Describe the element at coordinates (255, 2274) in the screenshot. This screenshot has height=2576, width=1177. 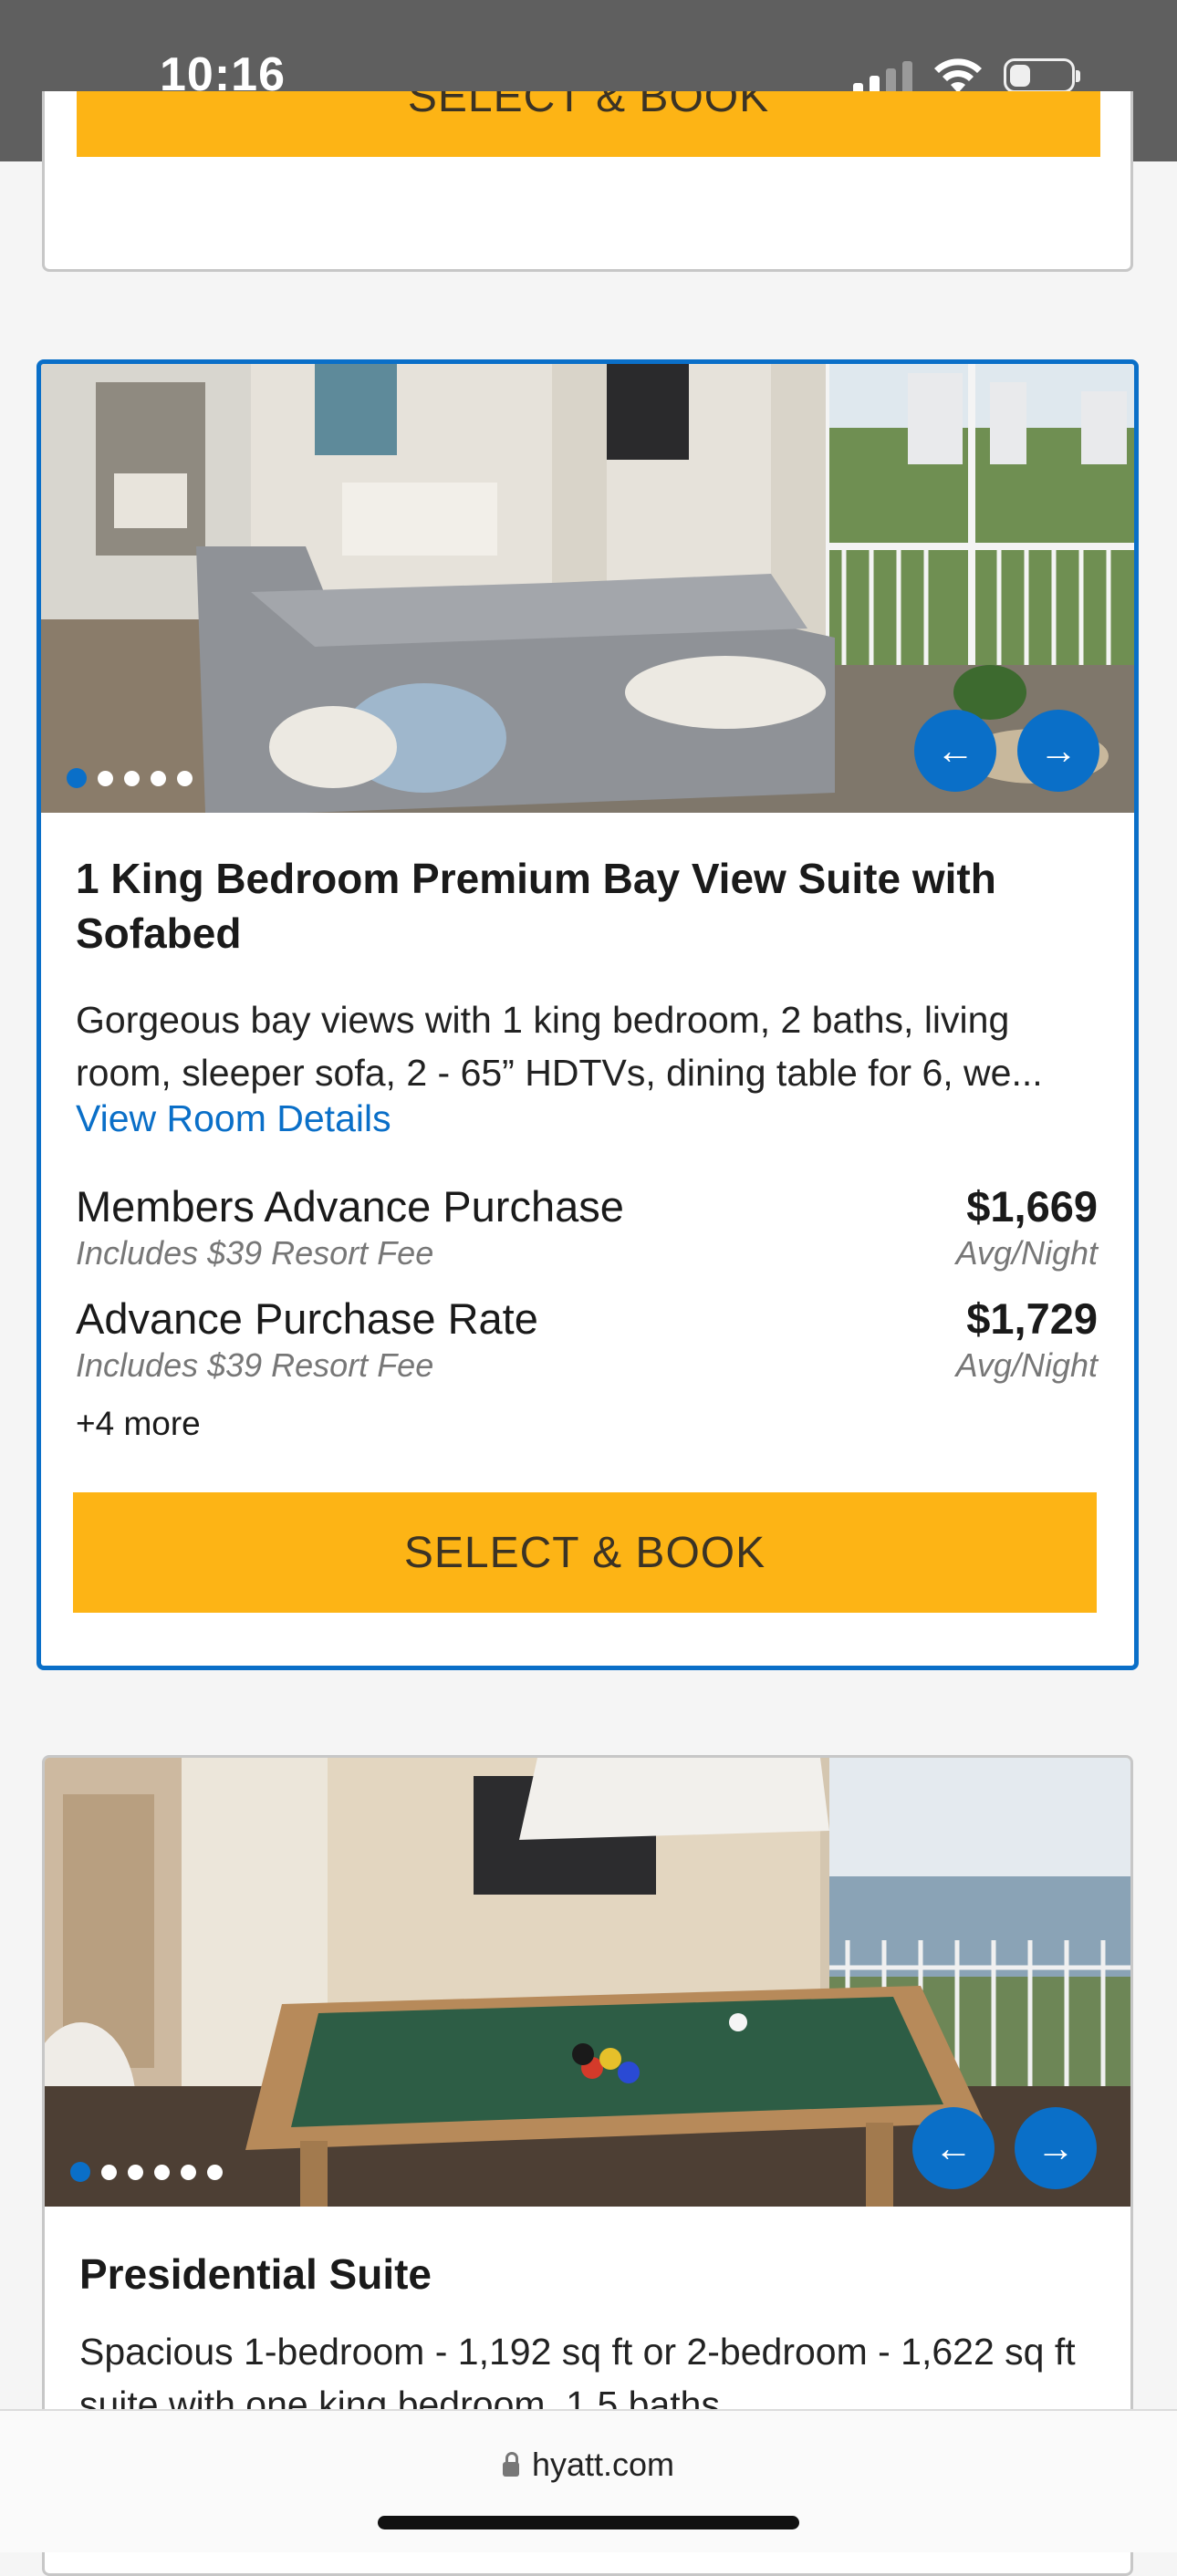
I see `room-title: Presidential Suite` at that location.